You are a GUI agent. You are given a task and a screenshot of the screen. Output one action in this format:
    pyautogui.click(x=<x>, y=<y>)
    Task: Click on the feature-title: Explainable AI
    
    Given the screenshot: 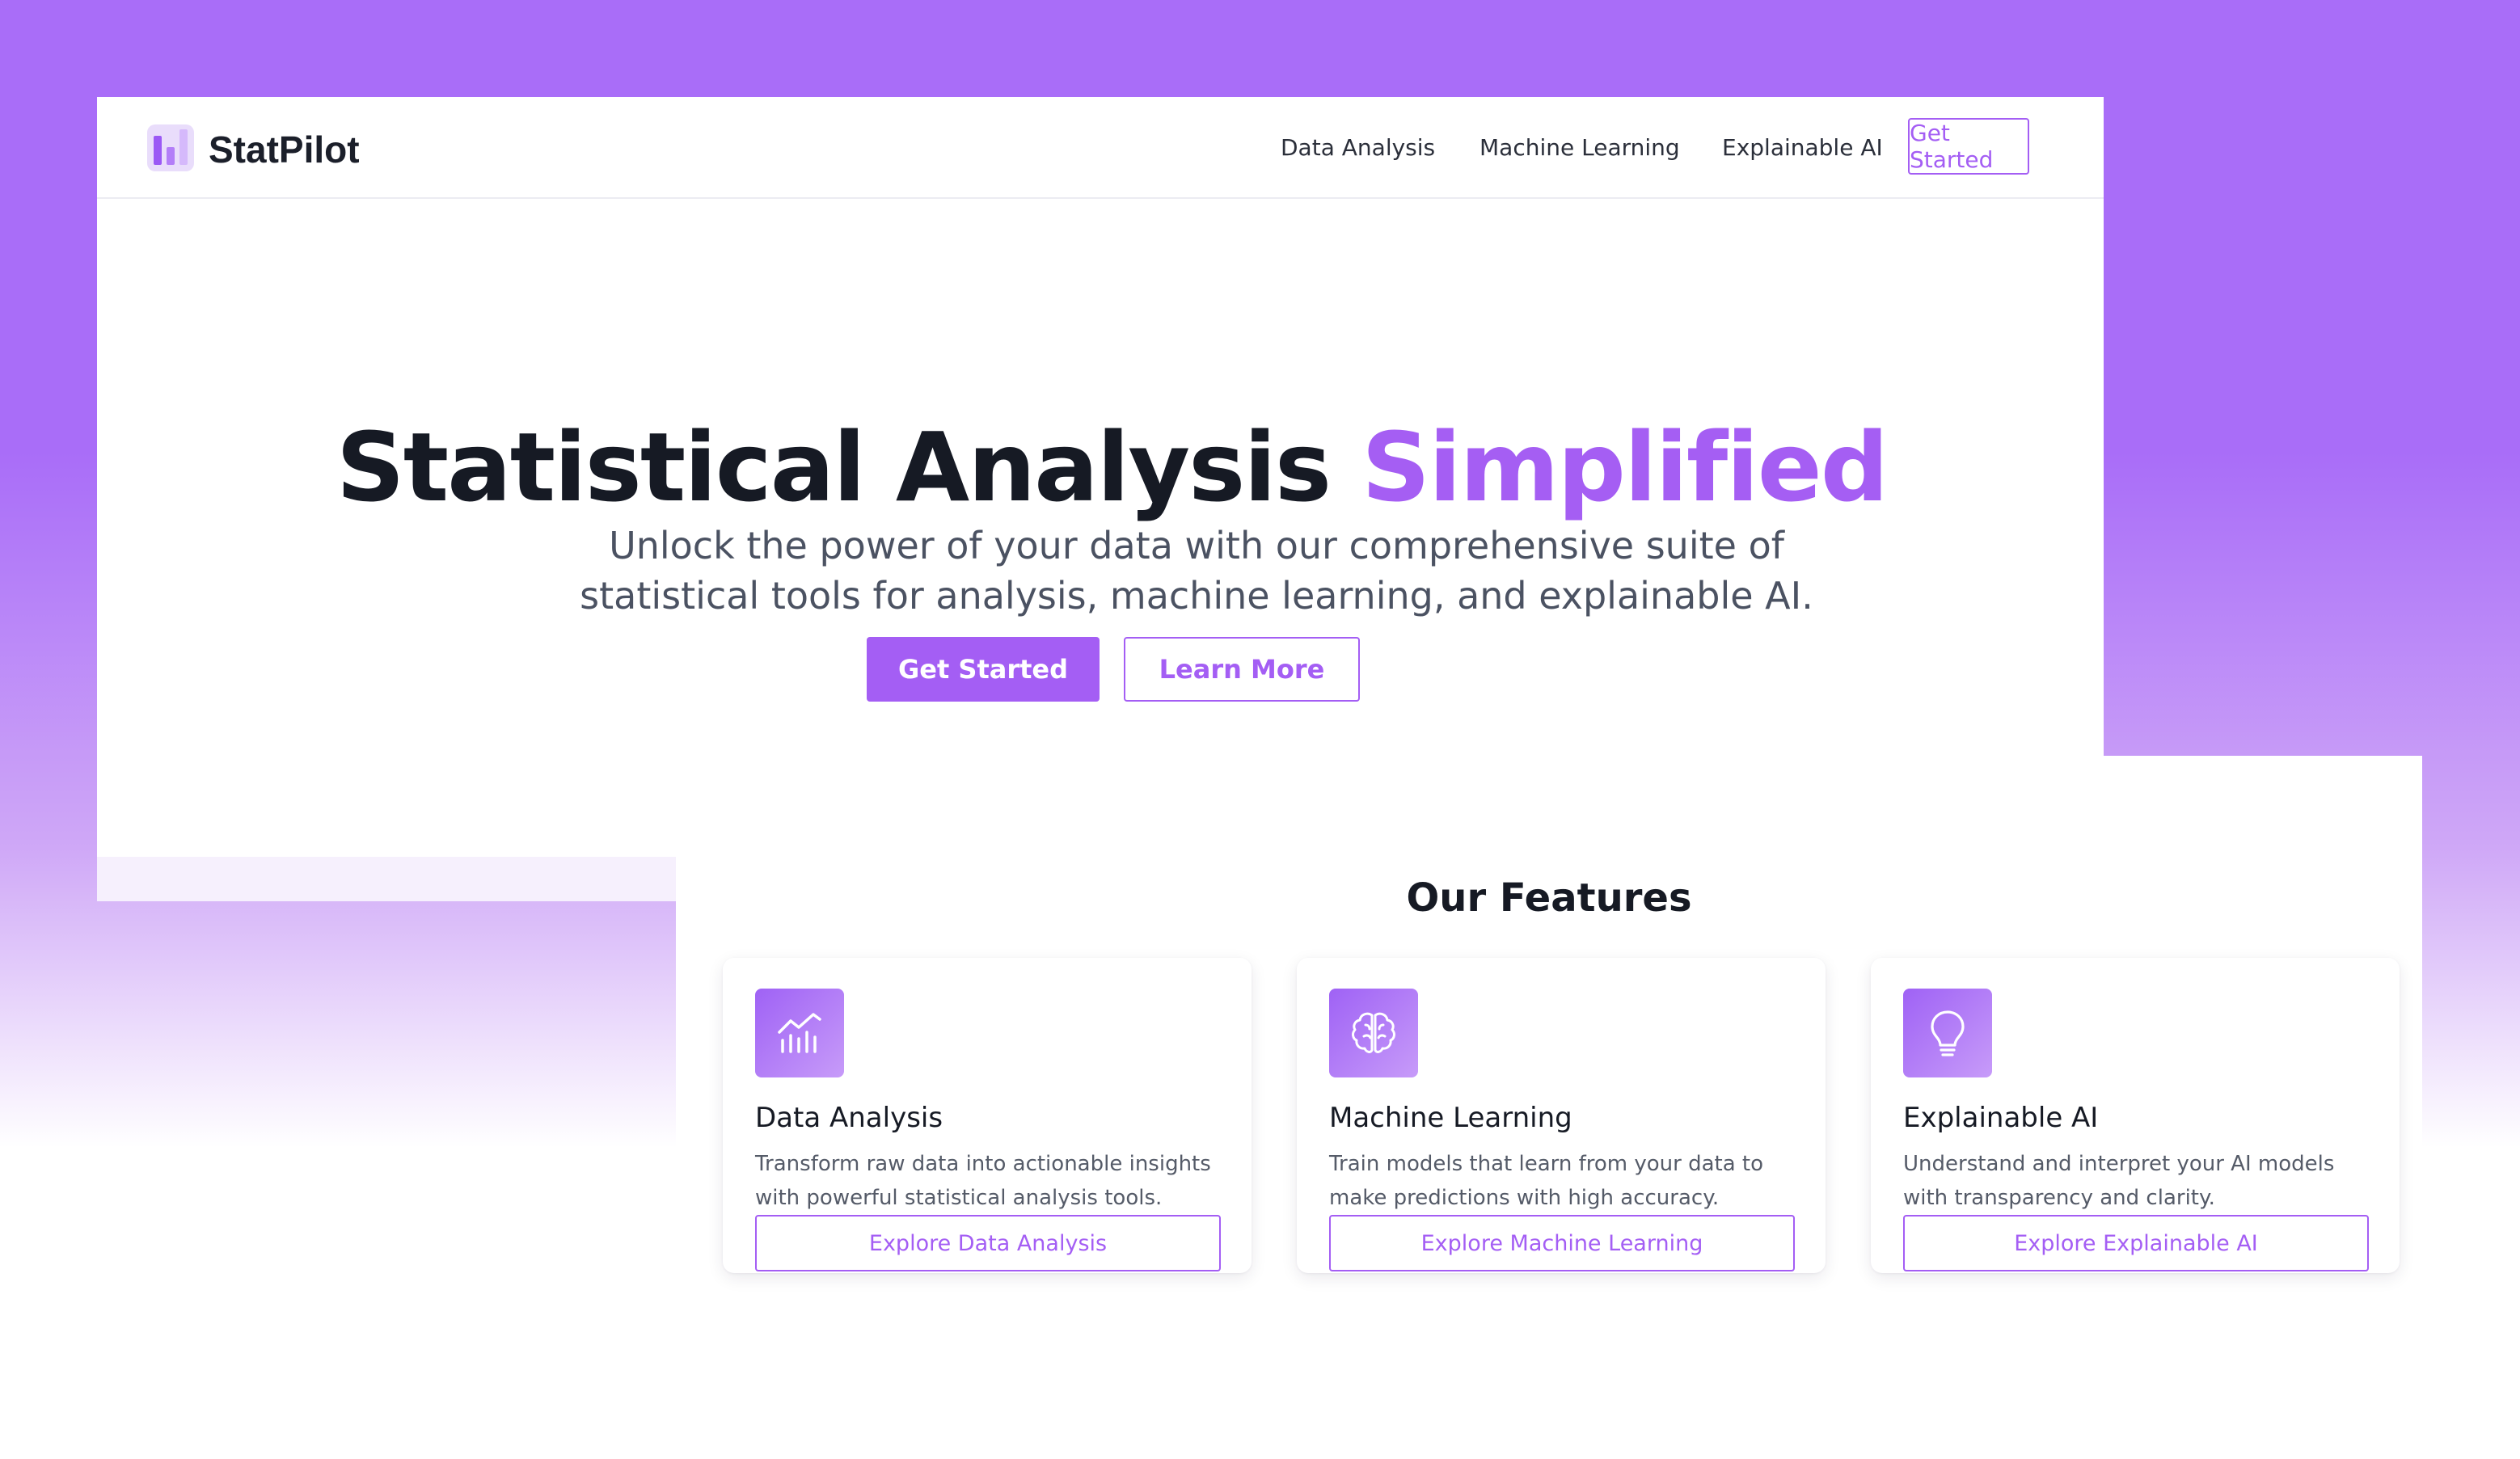 What is the action you would take?
    pyautogui.click(x=2001, y=1118)
    